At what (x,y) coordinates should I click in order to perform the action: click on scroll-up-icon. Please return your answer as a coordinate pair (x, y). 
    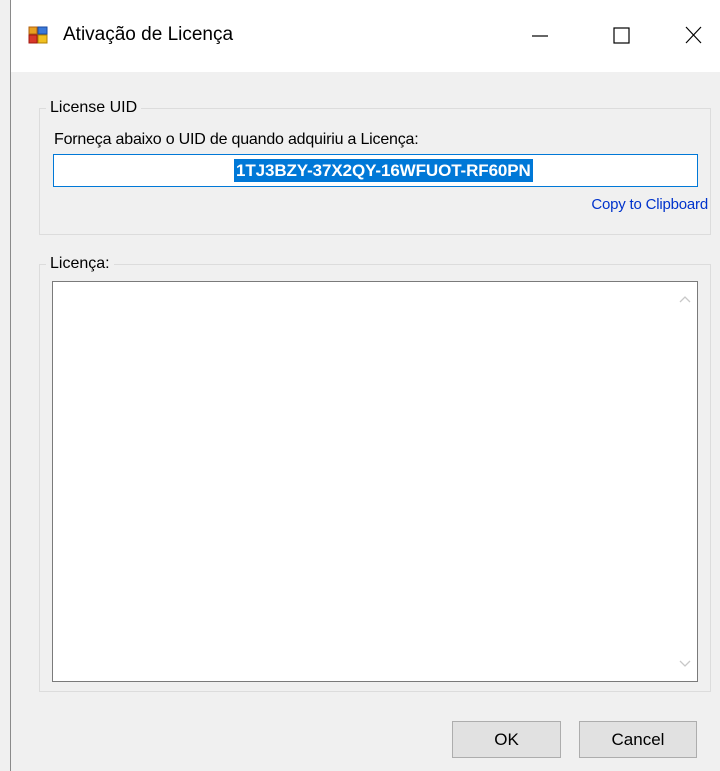
    Looking at the image, I should click on (685, 300).